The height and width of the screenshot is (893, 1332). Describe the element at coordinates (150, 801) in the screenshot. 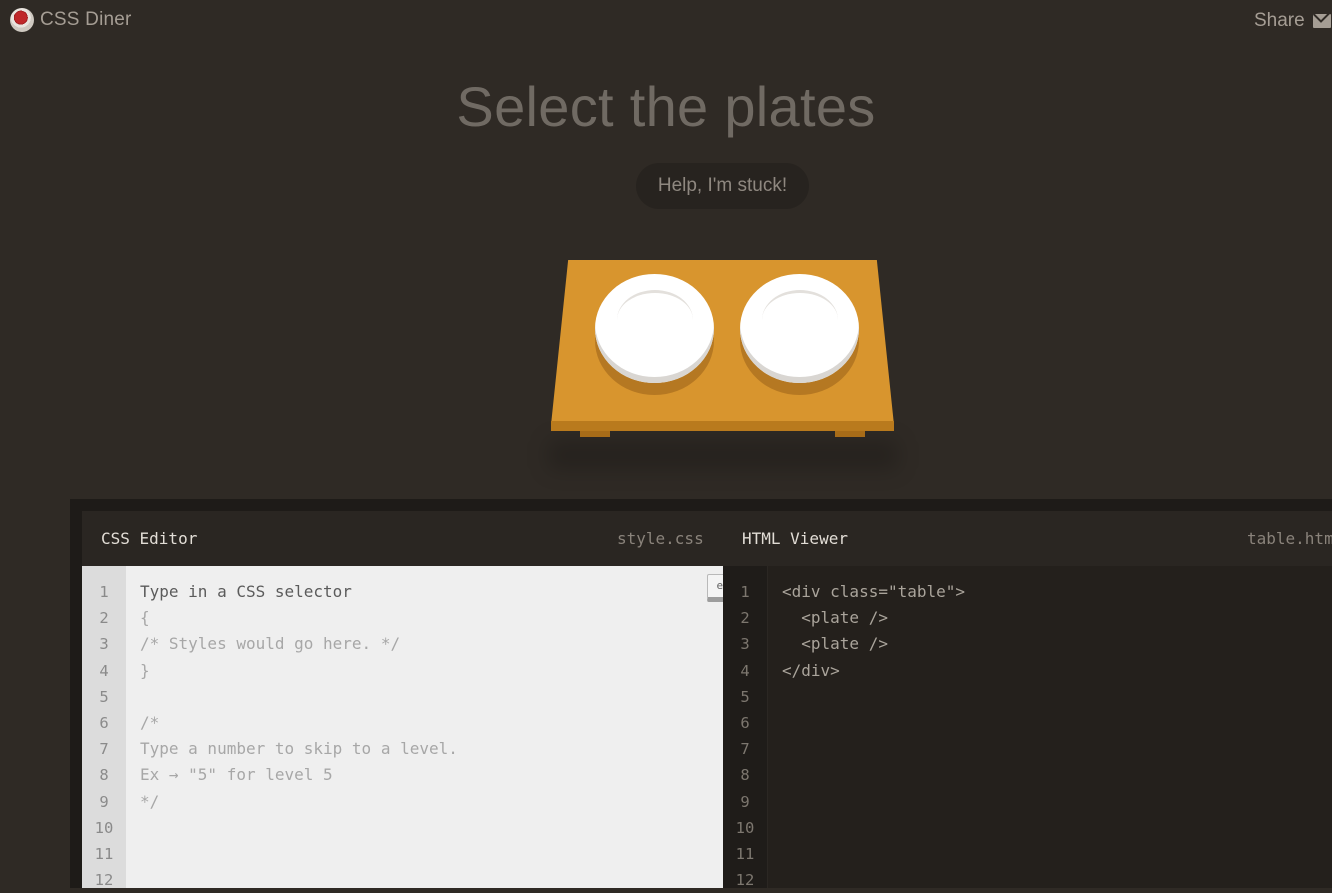

I see `code-line: */` at that location.